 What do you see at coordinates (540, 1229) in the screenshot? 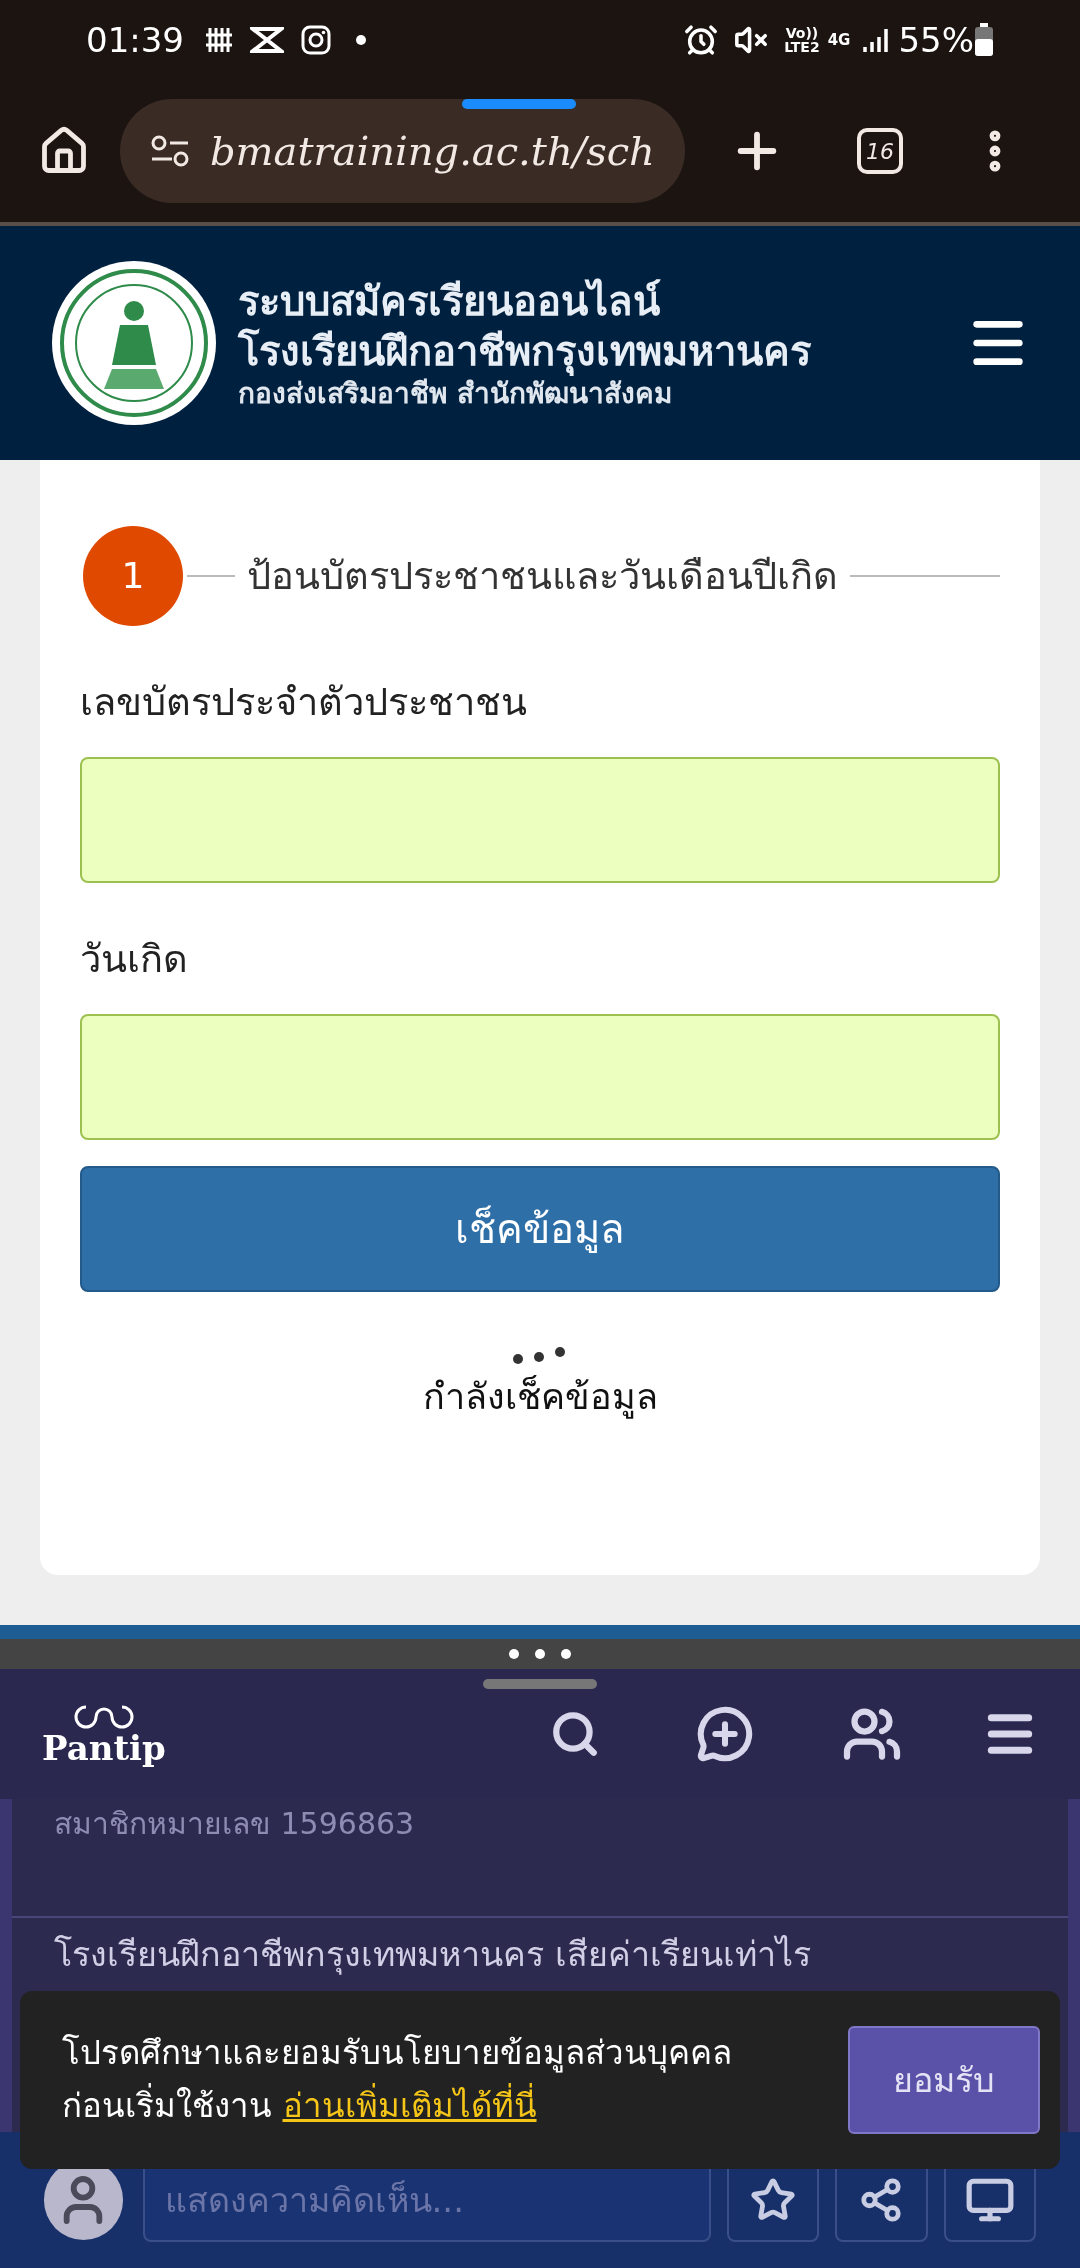
I see `check-button: เช็คข้อมูล` at bounding box center [540, 1229].